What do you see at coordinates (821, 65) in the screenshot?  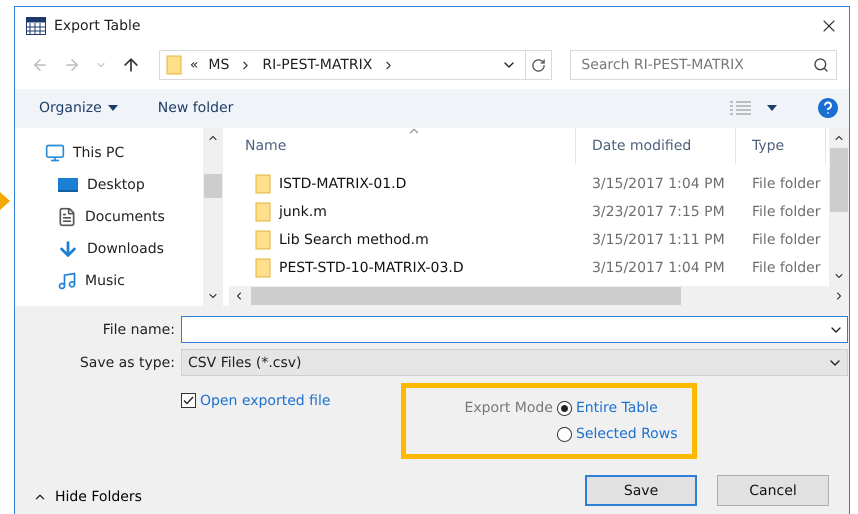 I see `search-icon` at bounding box center [821, 65].